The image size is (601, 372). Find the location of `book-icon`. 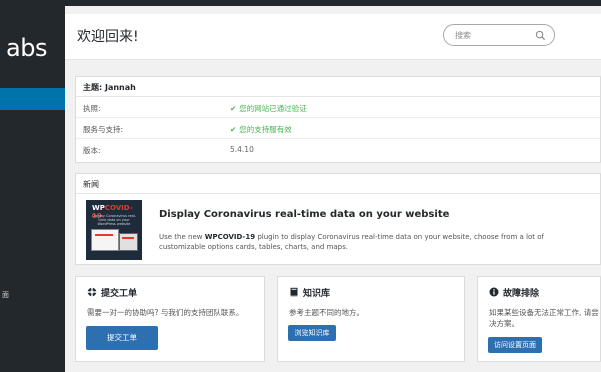

book-icon is located at coordinates (294, 292).